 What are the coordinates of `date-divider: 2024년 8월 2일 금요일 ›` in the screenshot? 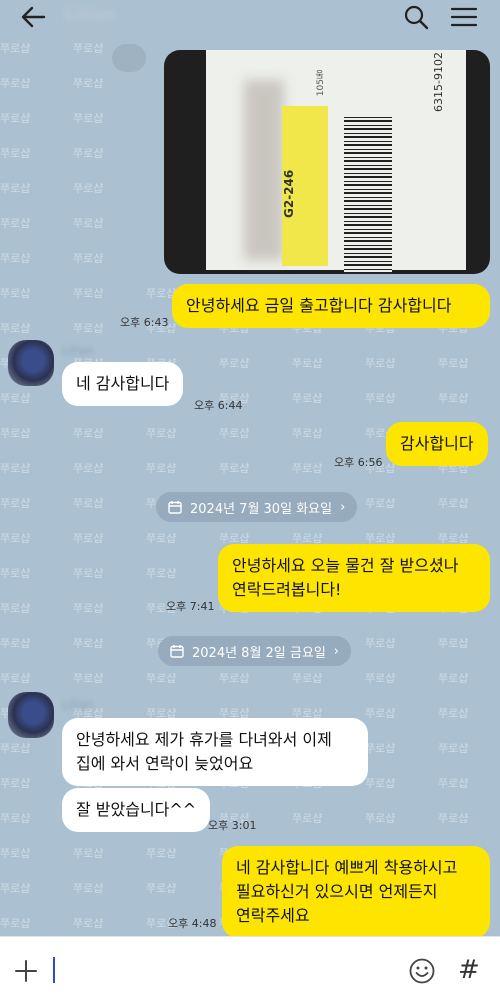 It's located at (254, 651).